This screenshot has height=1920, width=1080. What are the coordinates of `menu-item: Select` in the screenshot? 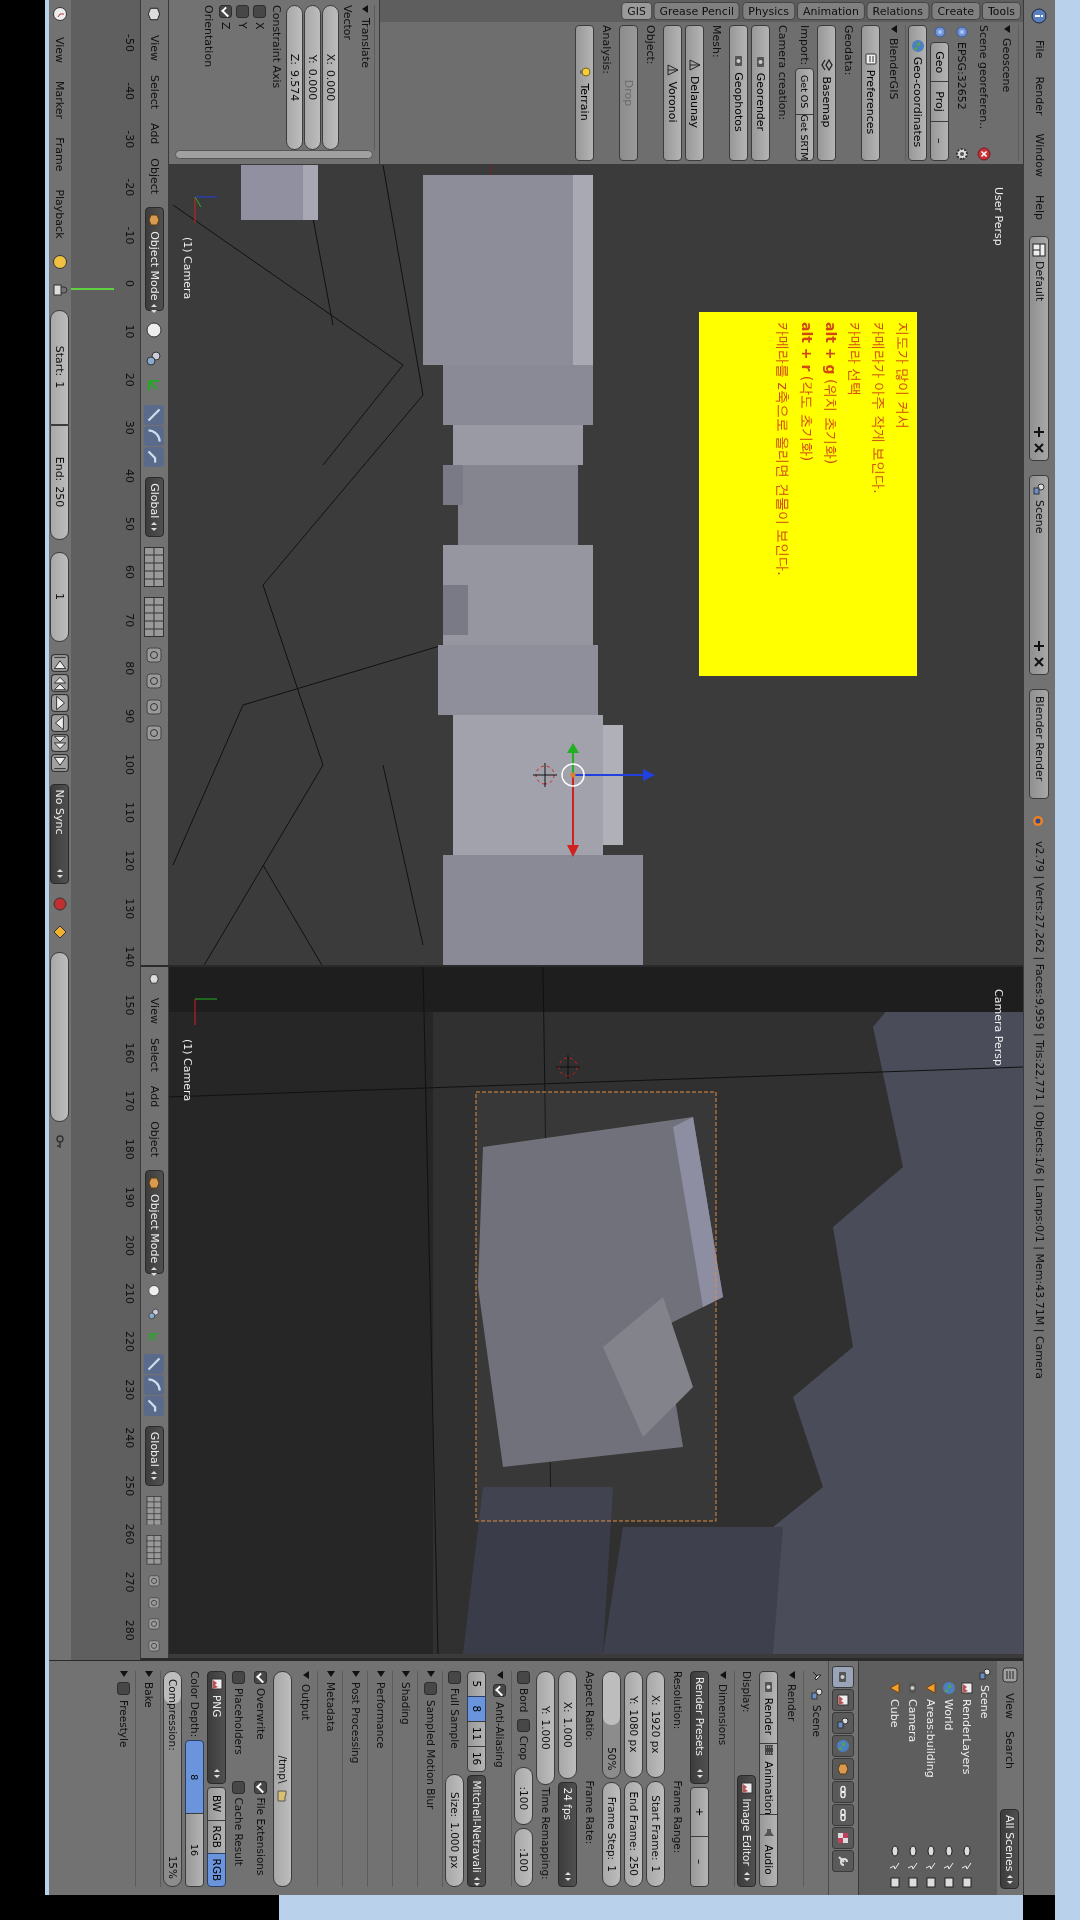 It's located at (154, 92).